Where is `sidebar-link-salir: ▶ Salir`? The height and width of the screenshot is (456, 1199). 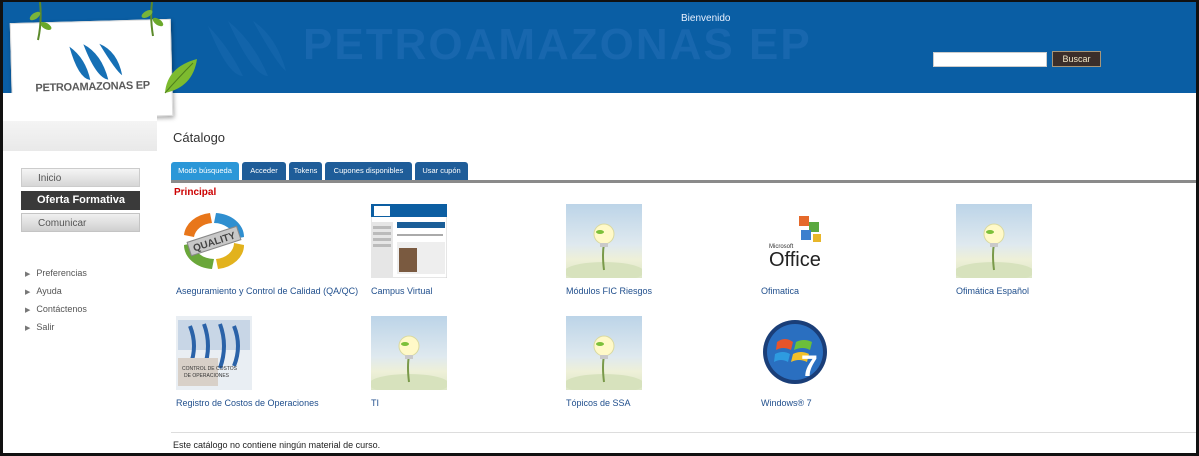
sidebar-link-salir: ▶ Salir is located at coordinates (39, 327).